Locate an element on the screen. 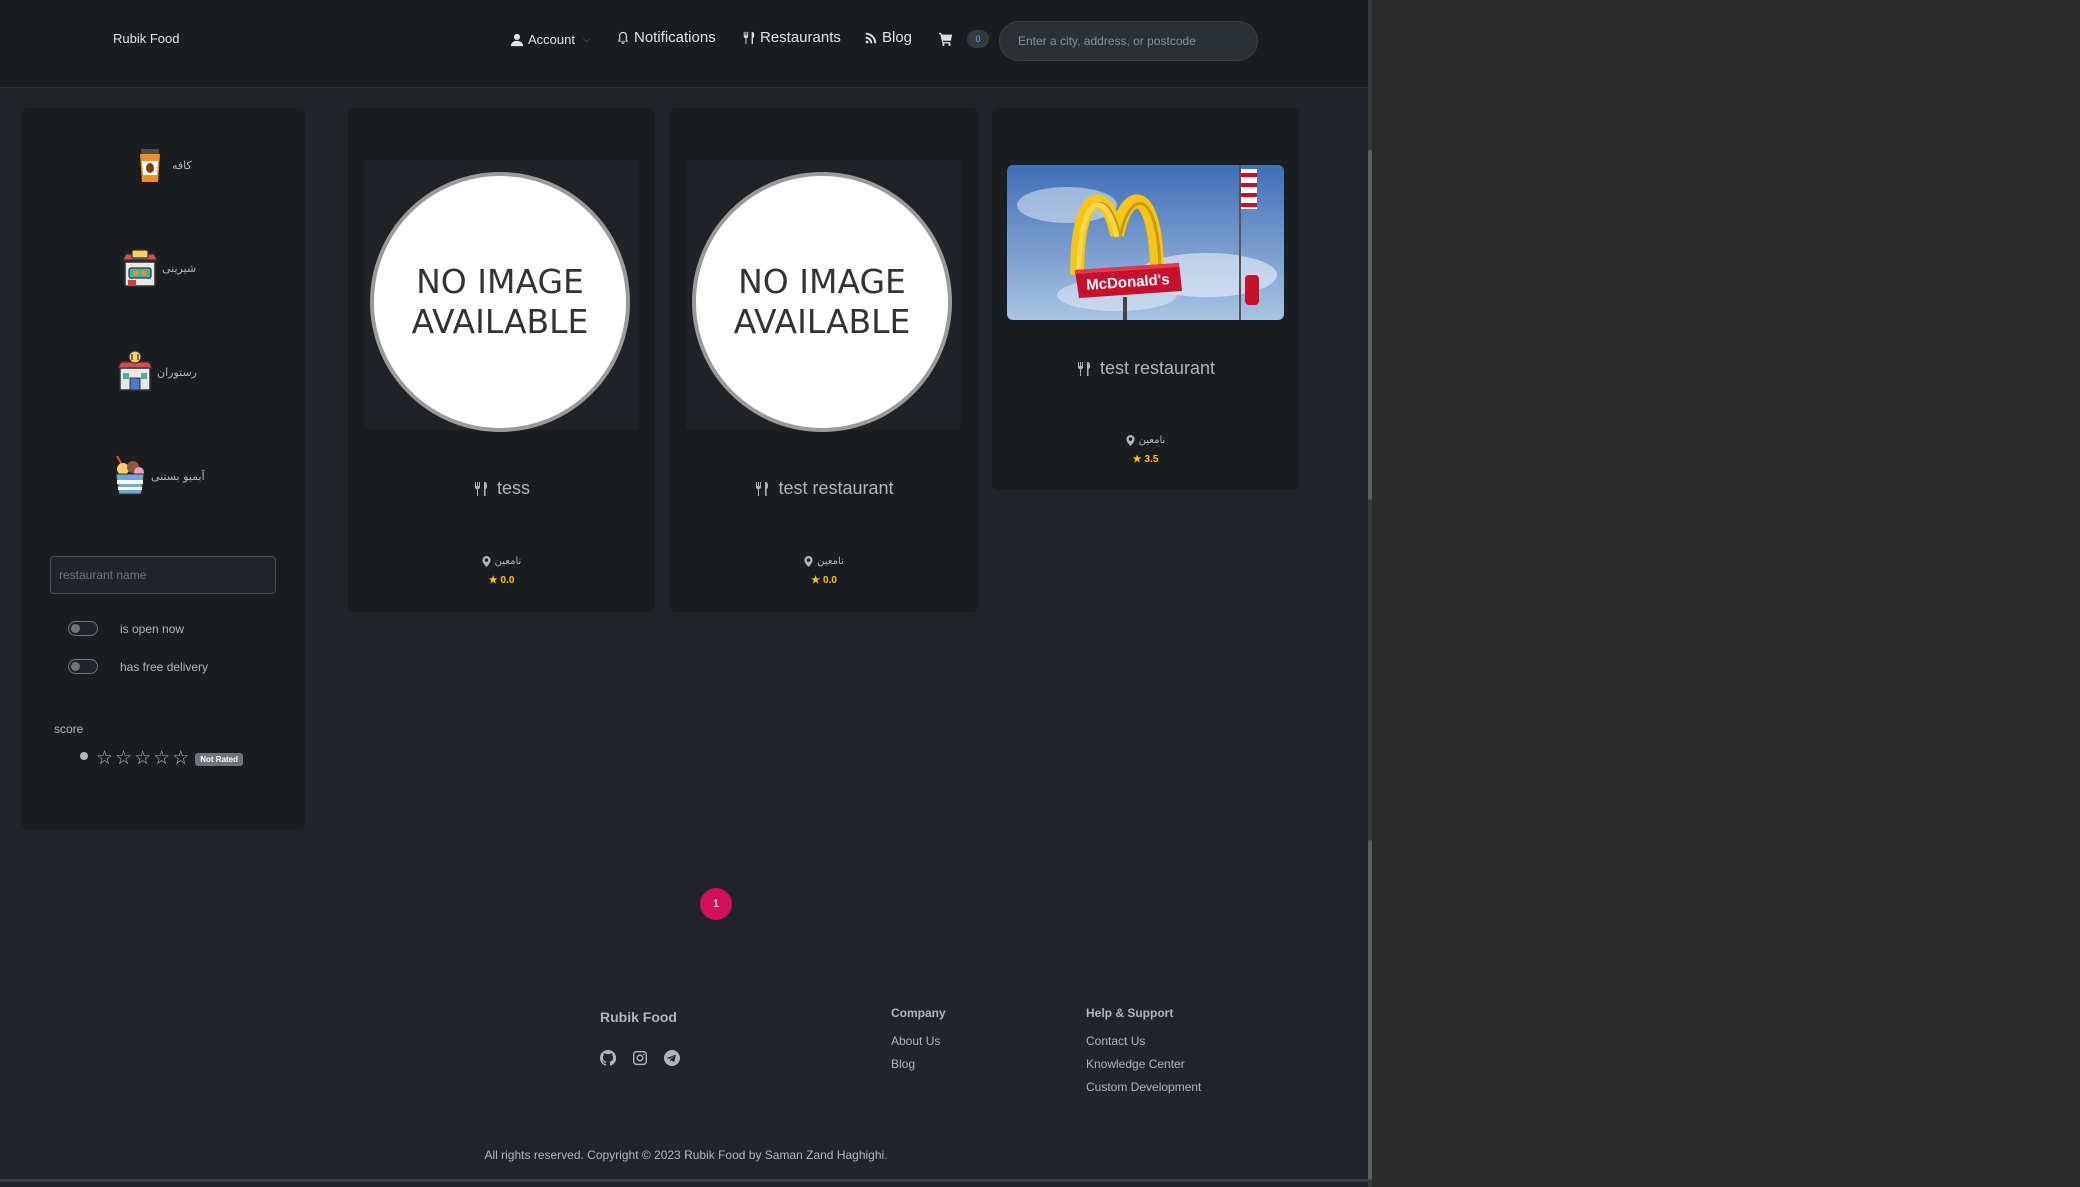  free-delivery-filter: has free delivery is located at coordinates (138, 666).